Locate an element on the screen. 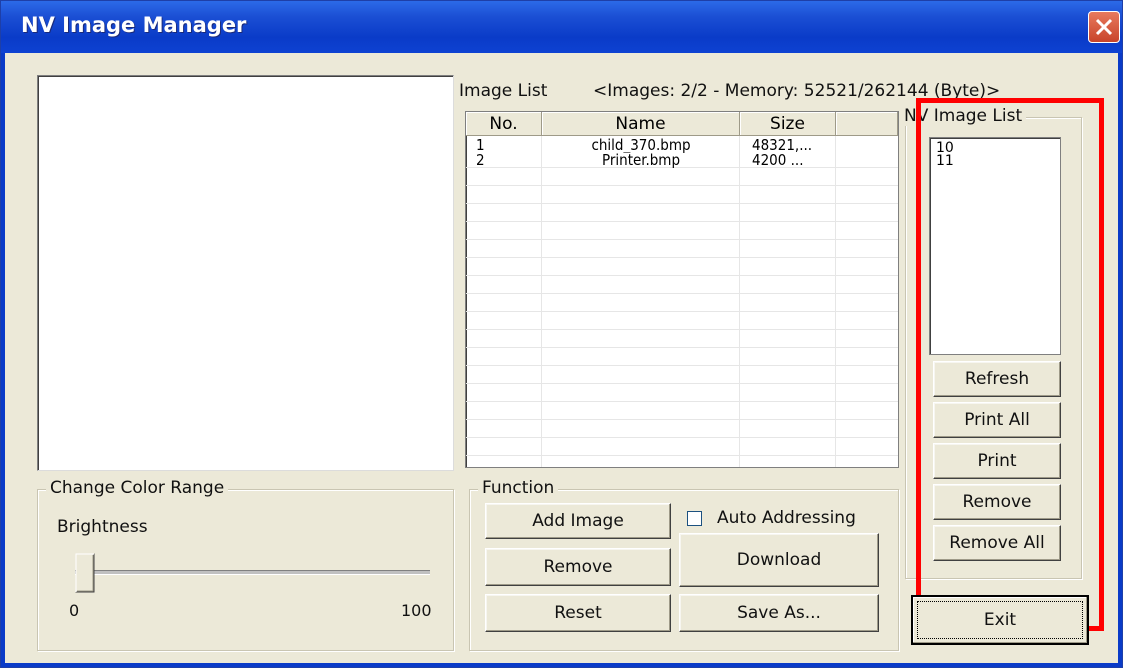 Image resolution: width=1123 pixels, height=668 pixels. auto-addressing-checkbox is located at coordinates (694, 518).